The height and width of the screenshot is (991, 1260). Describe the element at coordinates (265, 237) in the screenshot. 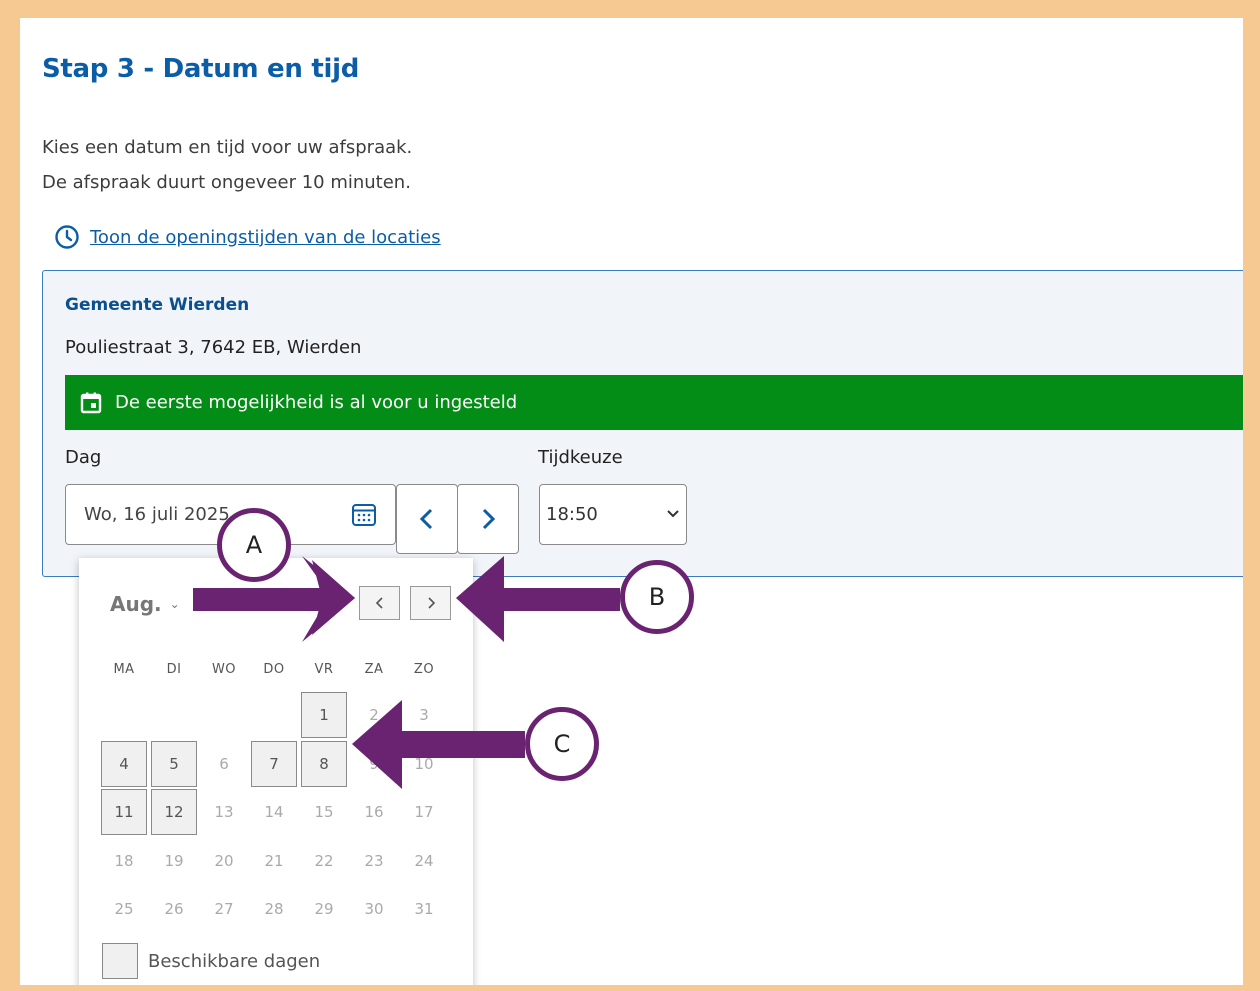

I see `opening-hours-link-label: Toon de openingstijden van de locaties` at that location.